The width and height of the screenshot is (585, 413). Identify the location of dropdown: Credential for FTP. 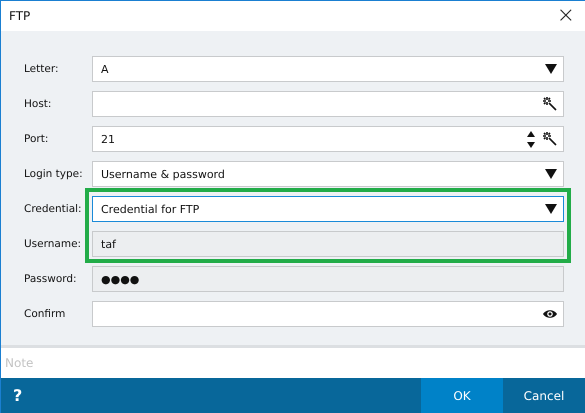
(328, 209).